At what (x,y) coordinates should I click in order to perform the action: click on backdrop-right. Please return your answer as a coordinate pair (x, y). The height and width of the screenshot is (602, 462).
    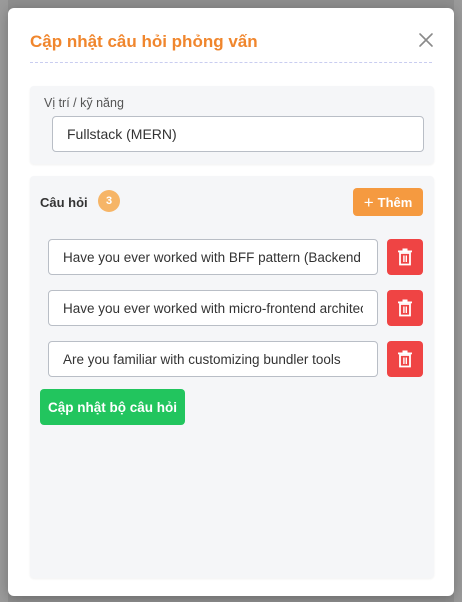
    Looking at the image, I should click on (458, 301).